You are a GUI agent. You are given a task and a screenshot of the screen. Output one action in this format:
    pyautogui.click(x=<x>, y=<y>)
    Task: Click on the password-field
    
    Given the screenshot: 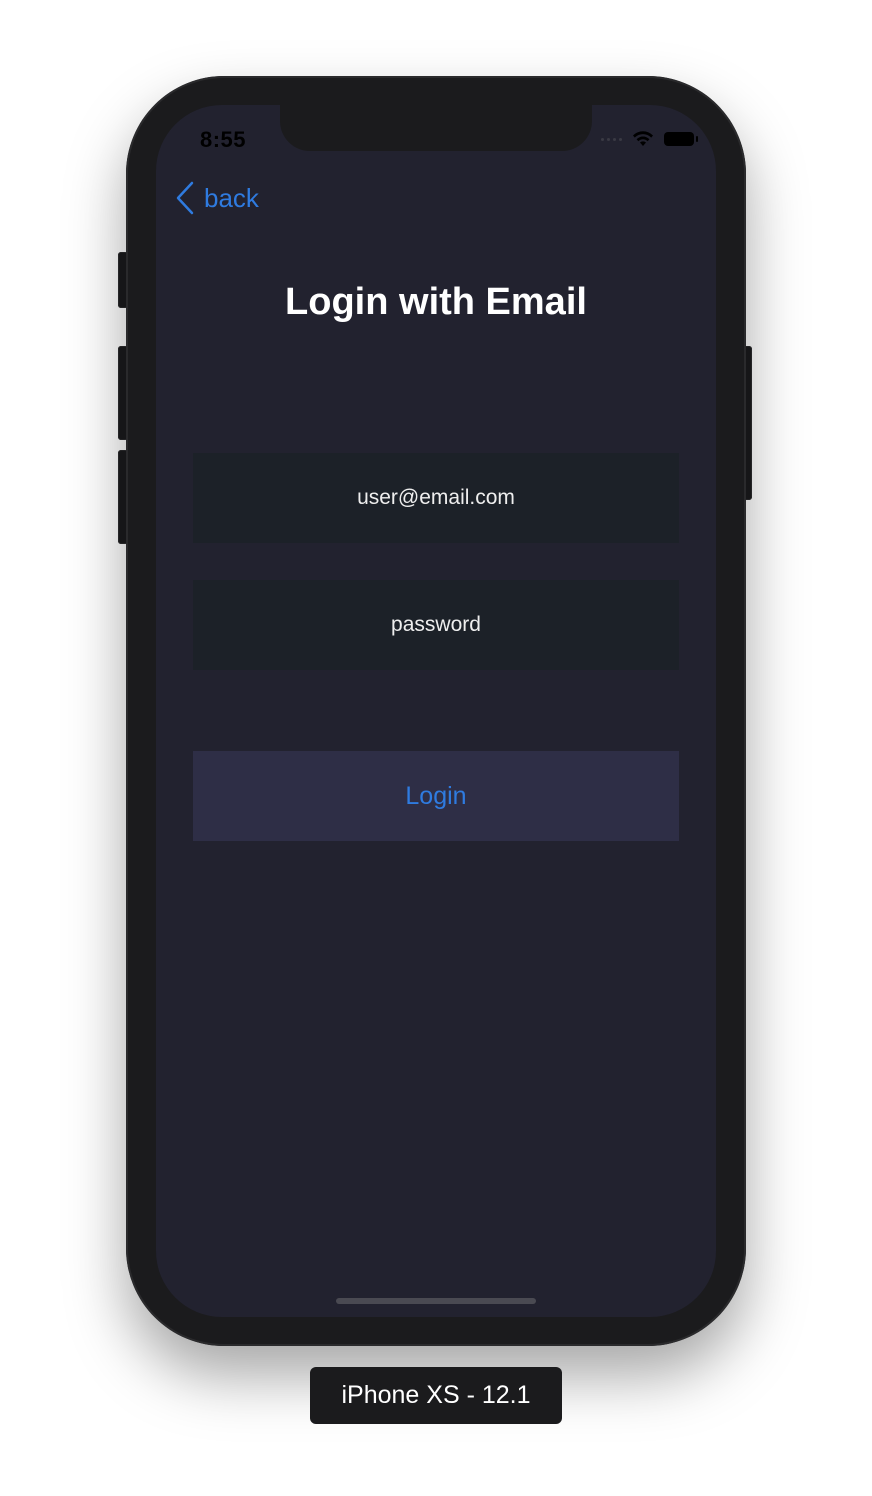 What is the action you would take?
    pyautogui.click(x=436, y=625)
    